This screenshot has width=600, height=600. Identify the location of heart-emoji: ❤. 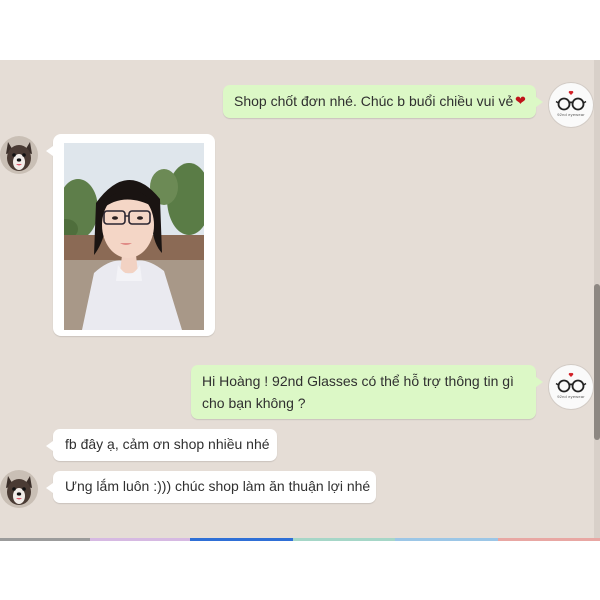
(520, 100).